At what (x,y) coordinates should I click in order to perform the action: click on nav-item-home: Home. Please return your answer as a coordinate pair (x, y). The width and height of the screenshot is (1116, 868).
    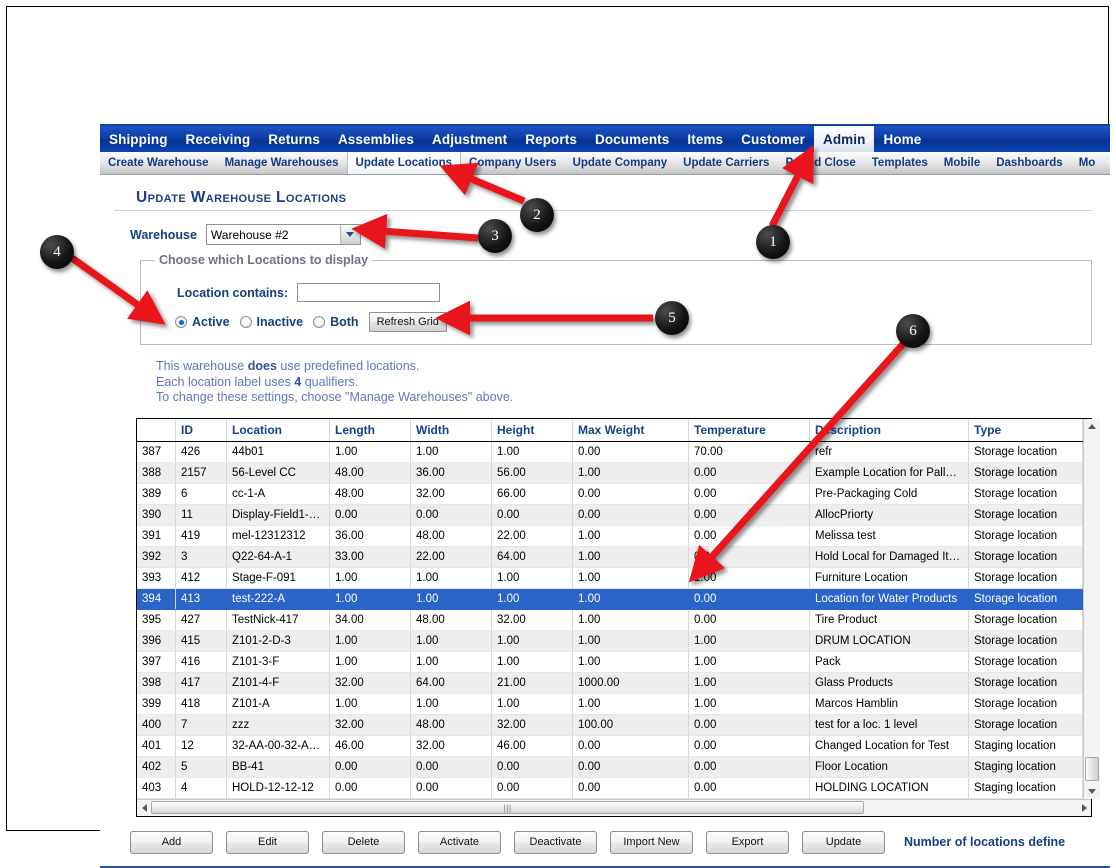
    Looking at the image, I should click on (902, 139).